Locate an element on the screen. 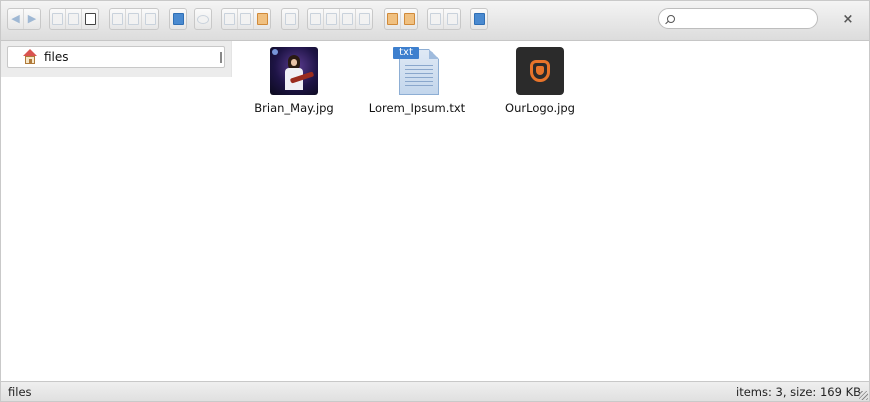  rename-button is located at coordinates (246, 19).